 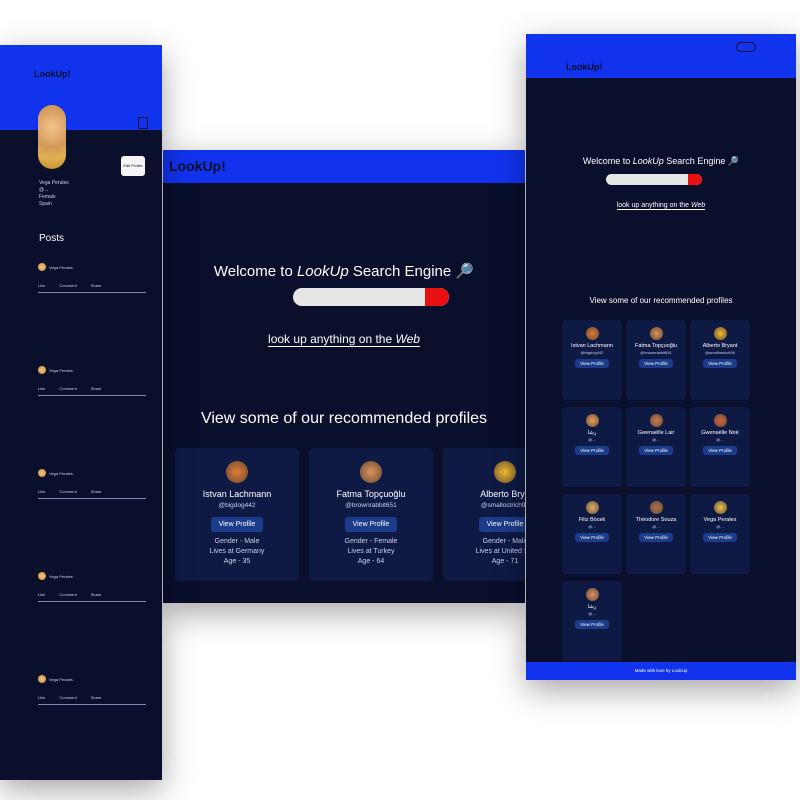 I want to click on profile-age: Age - 64, so click(x=371, y=561).